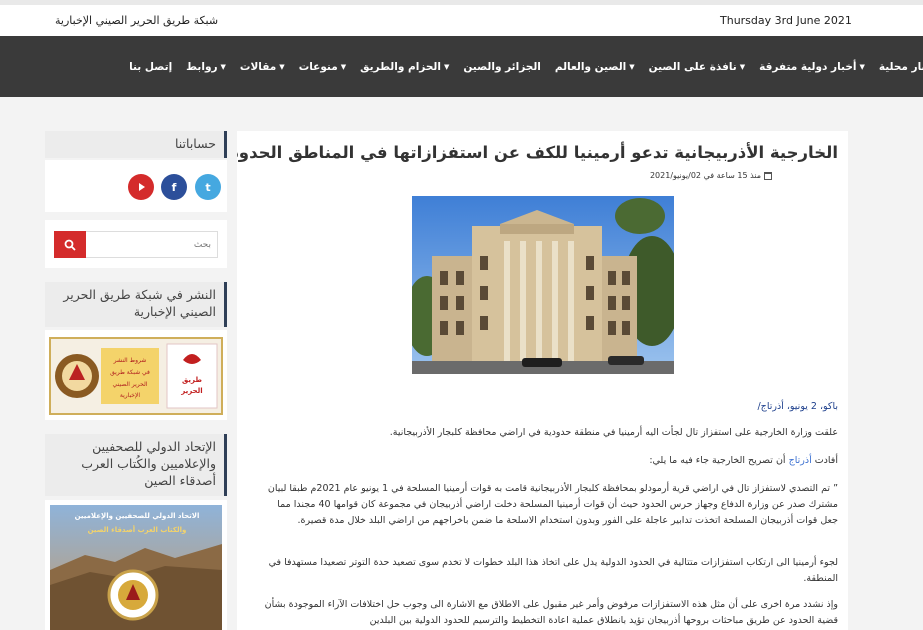 The height and width of the screenshot is (630, 923). I want to click on nav-item: الجزائر والصين, so click(502, 67).